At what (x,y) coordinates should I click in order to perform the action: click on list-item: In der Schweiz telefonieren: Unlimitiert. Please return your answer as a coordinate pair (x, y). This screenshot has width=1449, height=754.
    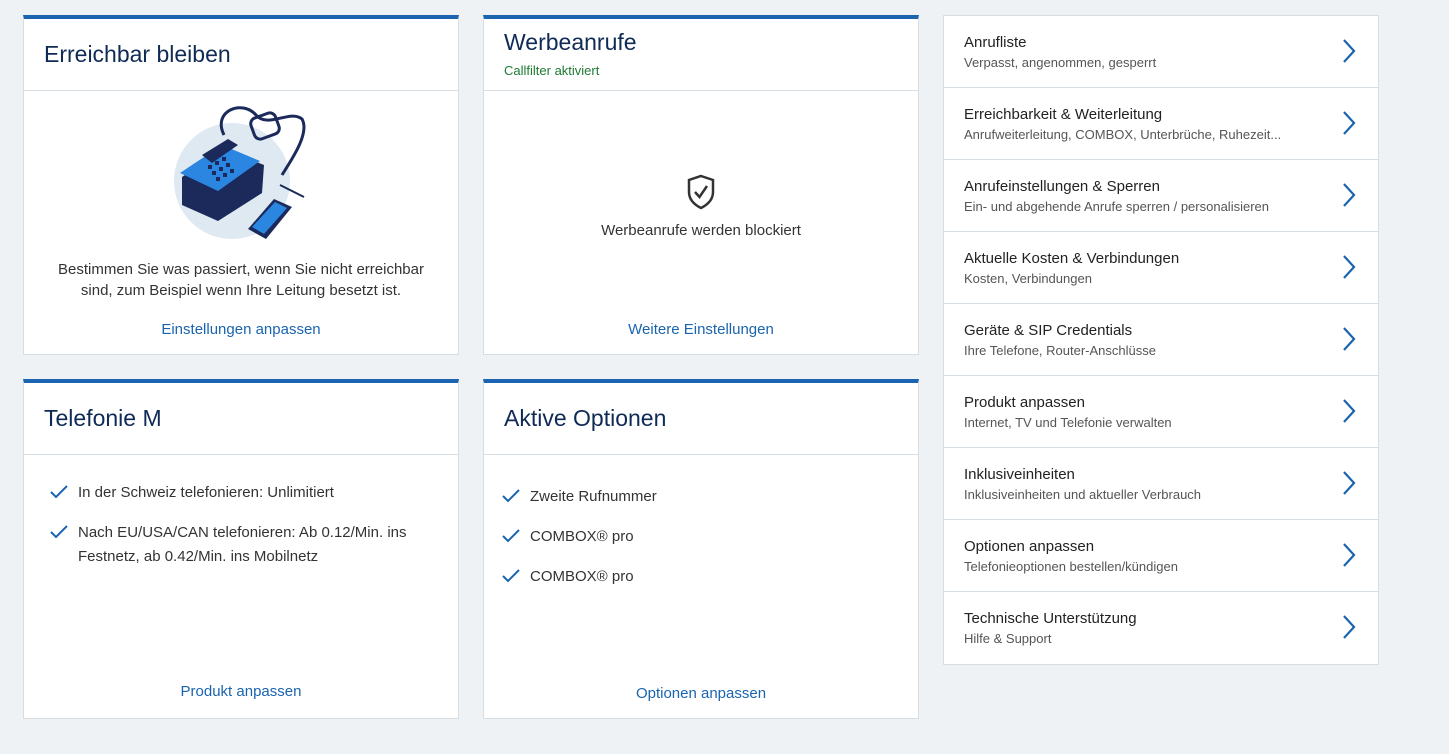
    Looking at the image, I should click on (244, 493).